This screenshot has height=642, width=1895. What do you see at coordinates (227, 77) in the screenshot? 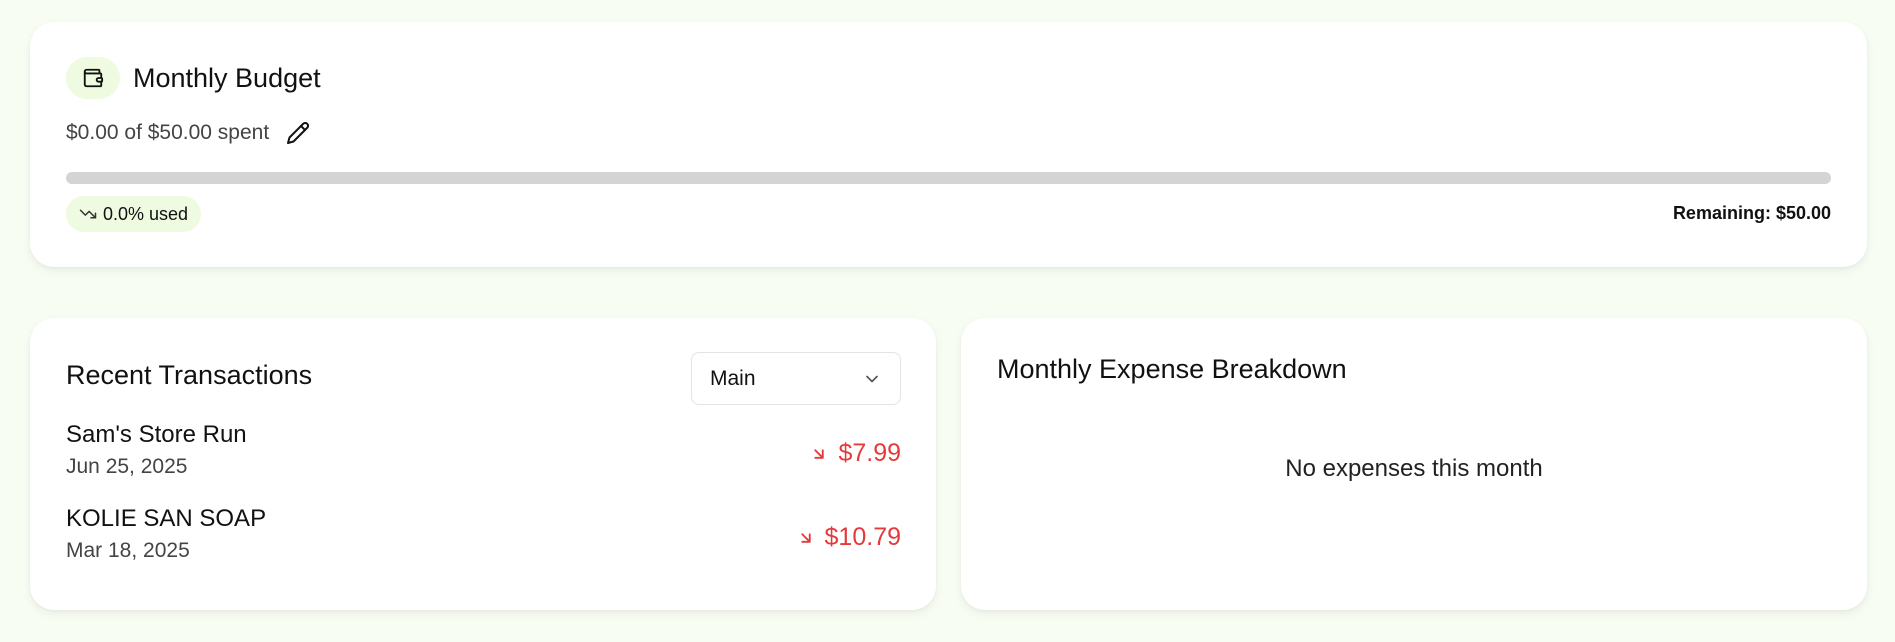
I see `budget-title: Monthly Budget` at bounding box center [227, 77].